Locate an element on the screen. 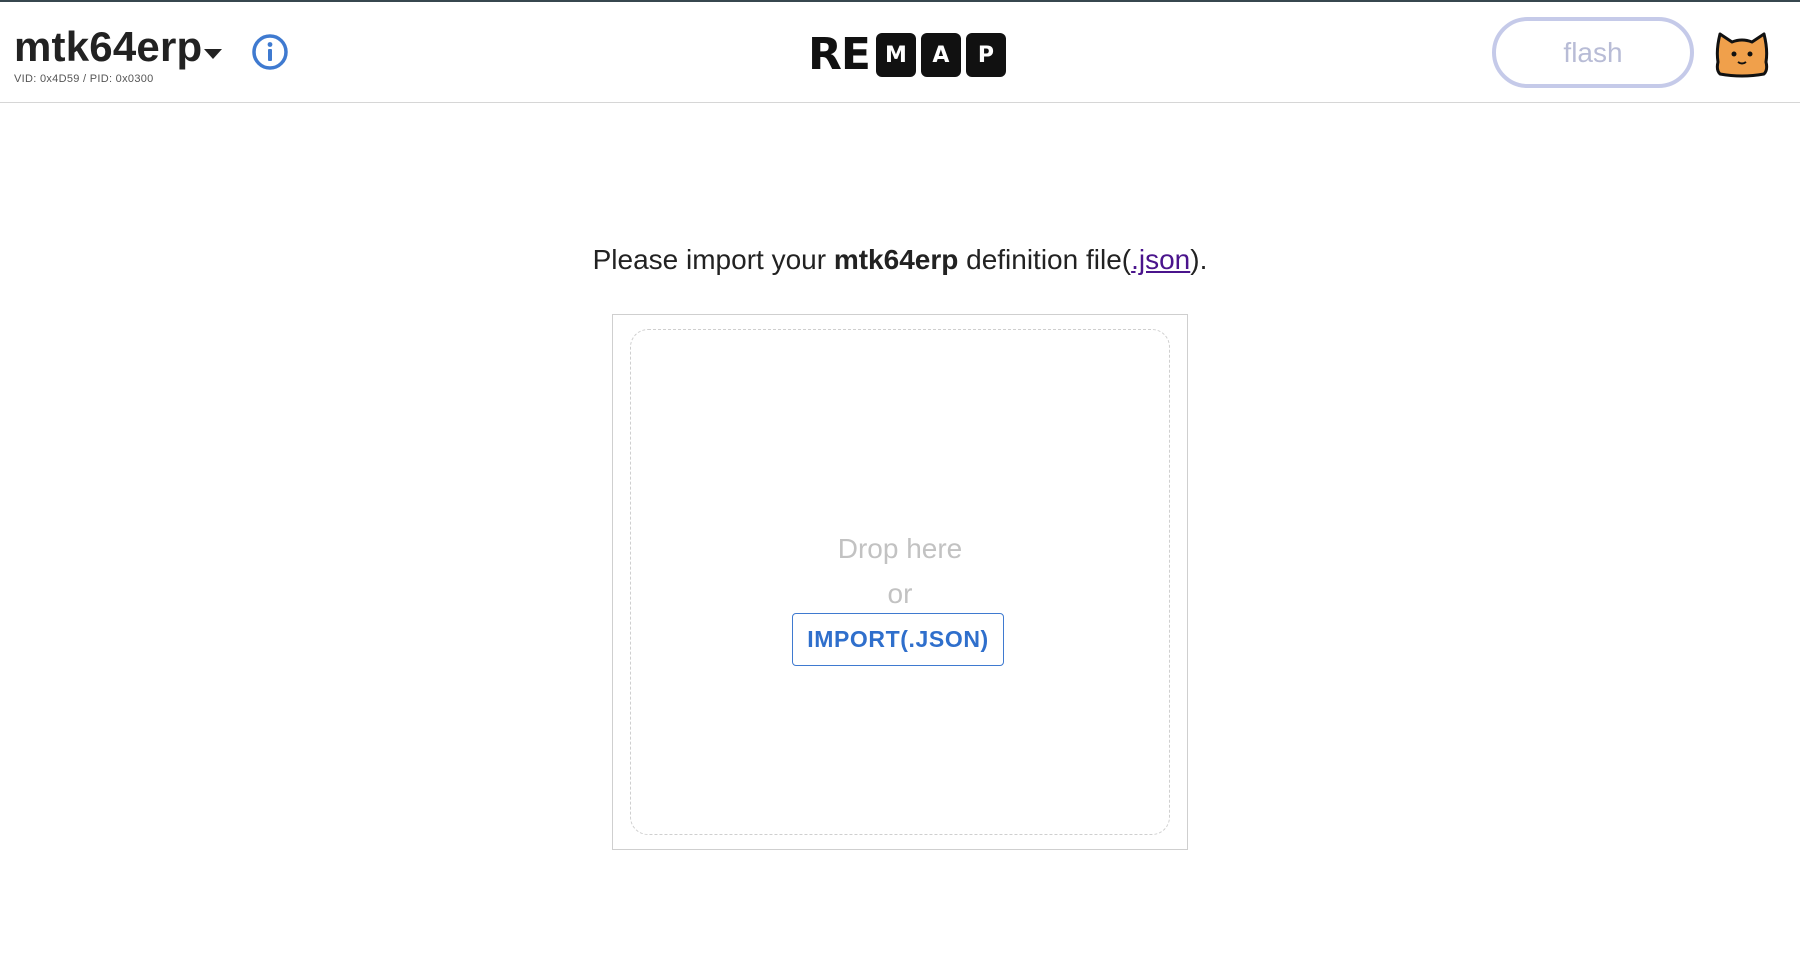 The width and height of the screenshot is (1800, 972). drop-zone-text: Drop here or is located at coordinates (900, 571).